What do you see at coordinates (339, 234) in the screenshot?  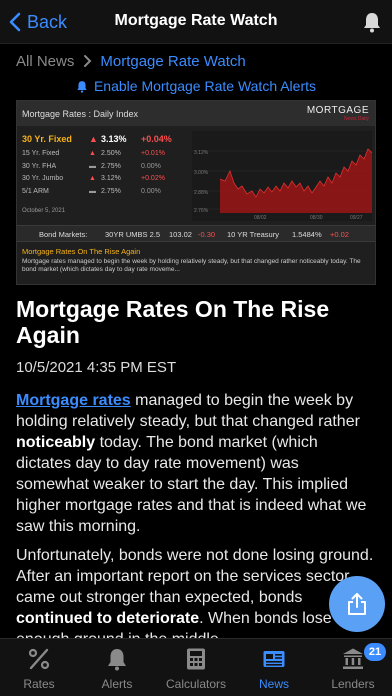 I see `treasury-change: +0.02` at bounding box center [339, 234].